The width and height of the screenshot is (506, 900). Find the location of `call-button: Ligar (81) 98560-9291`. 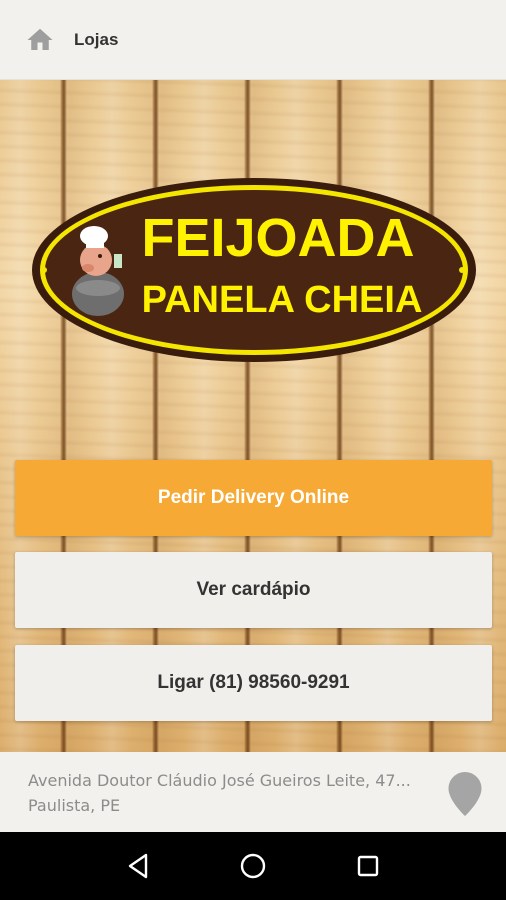

call-button: Ligar (81) 98560-9291 is located at coordinates (253, 683).